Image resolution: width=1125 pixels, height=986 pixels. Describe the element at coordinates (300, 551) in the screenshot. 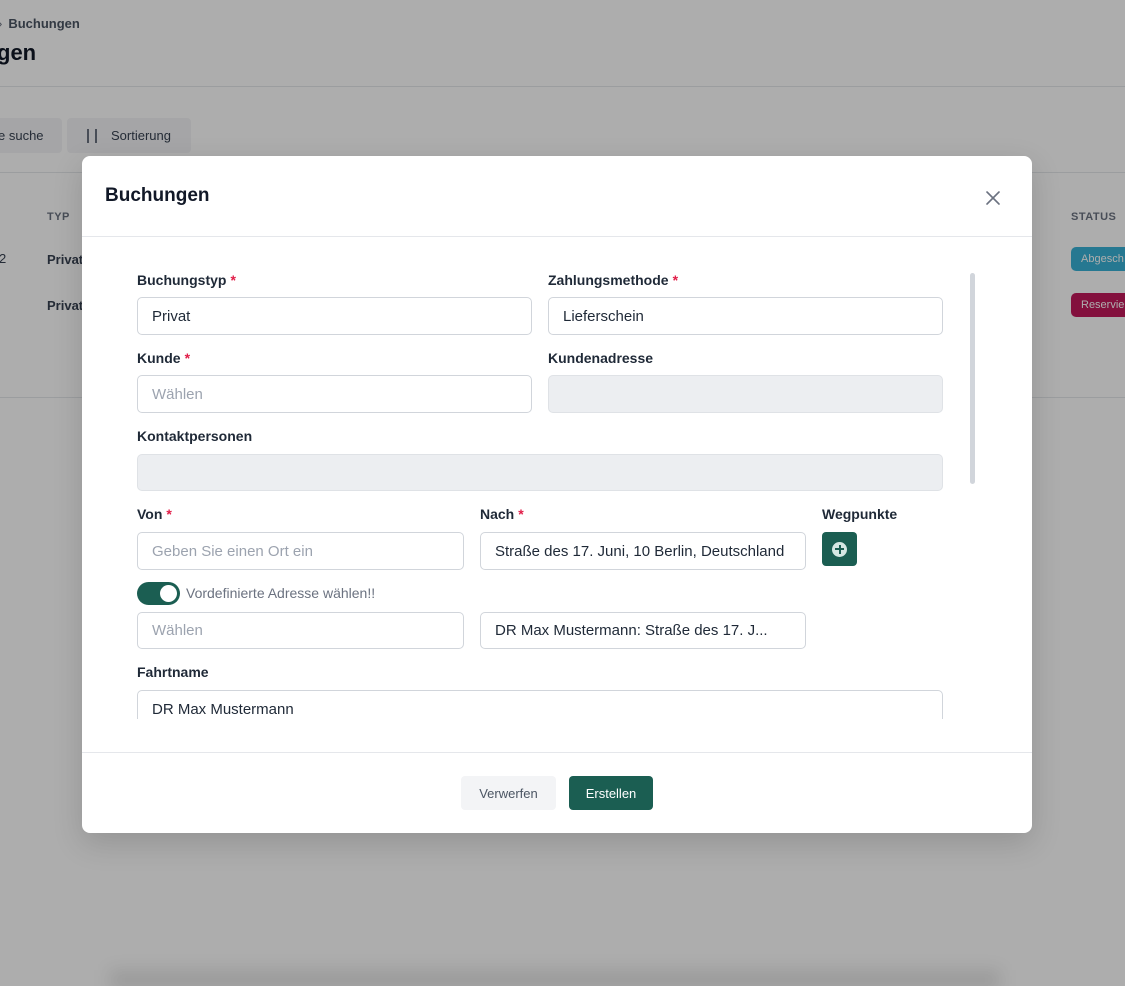

I see `von-input: Geben Sie einen Ort ein` at that location.